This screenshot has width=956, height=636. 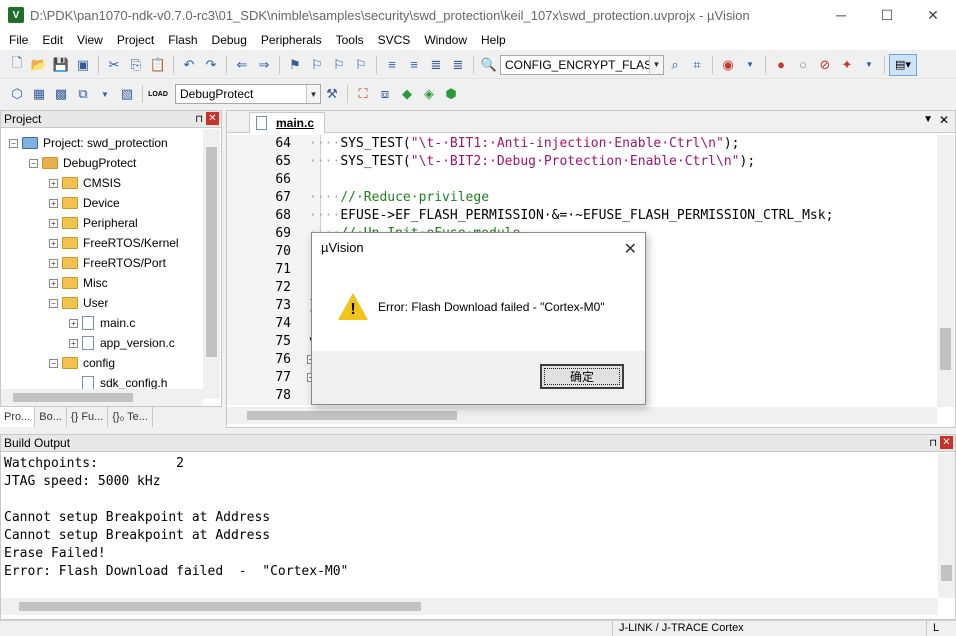 What do you see at coordinates (469, 606) in the screenshot?
I see `build-horizontal-scrollbar` at bounding box center [469, 606].